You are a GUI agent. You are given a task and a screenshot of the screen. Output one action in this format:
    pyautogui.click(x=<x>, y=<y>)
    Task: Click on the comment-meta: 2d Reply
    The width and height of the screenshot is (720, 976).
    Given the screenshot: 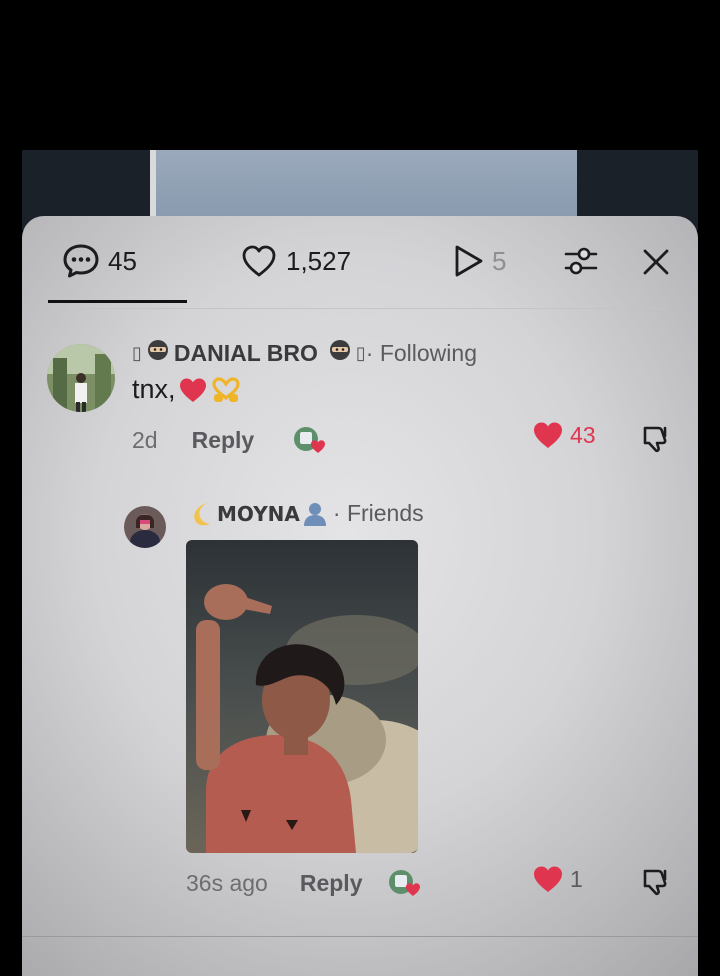 What is the action you would take?
    pyautogui.click(x=230, y=440)
    